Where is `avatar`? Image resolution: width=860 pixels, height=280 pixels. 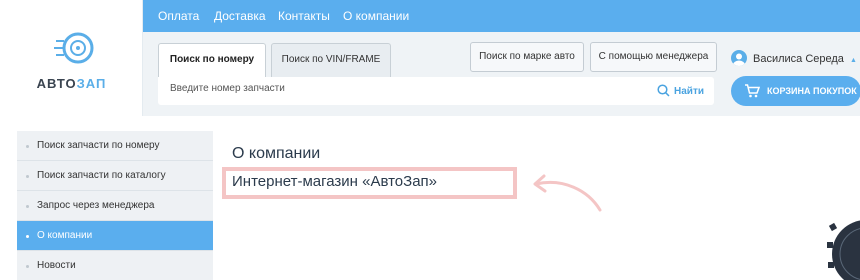 avatar is located at coordinates (739, 58).